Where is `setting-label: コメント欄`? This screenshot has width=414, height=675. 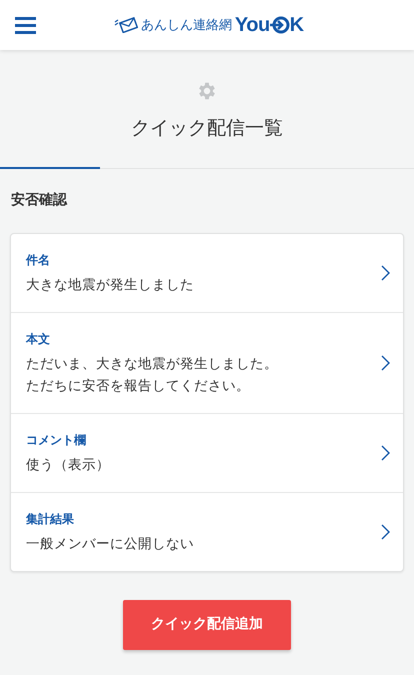 setting-label: コメント欄 is located at coordinates (56, 440).